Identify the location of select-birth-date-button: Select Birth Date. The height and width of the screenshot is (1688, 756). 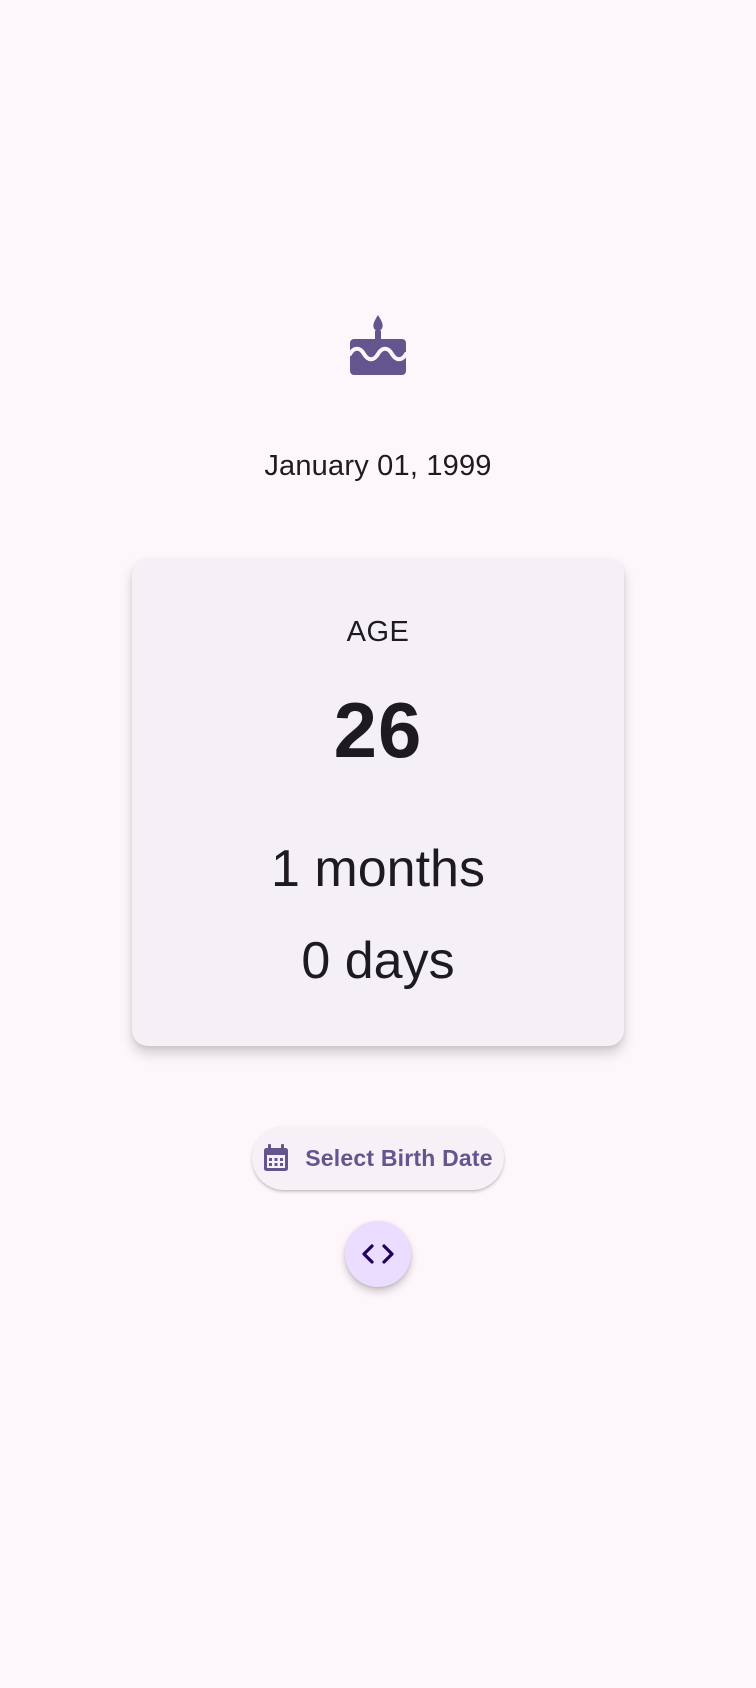
(378, 1158).